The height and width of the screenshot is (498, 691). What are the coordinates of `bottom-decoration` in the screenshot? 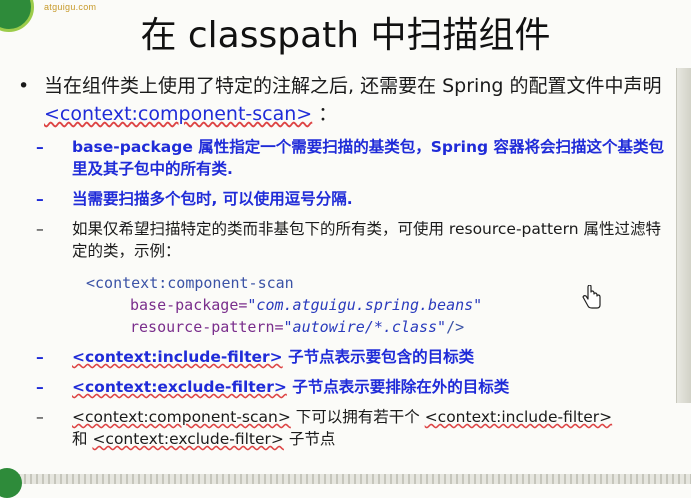 It's located at (345, 479).